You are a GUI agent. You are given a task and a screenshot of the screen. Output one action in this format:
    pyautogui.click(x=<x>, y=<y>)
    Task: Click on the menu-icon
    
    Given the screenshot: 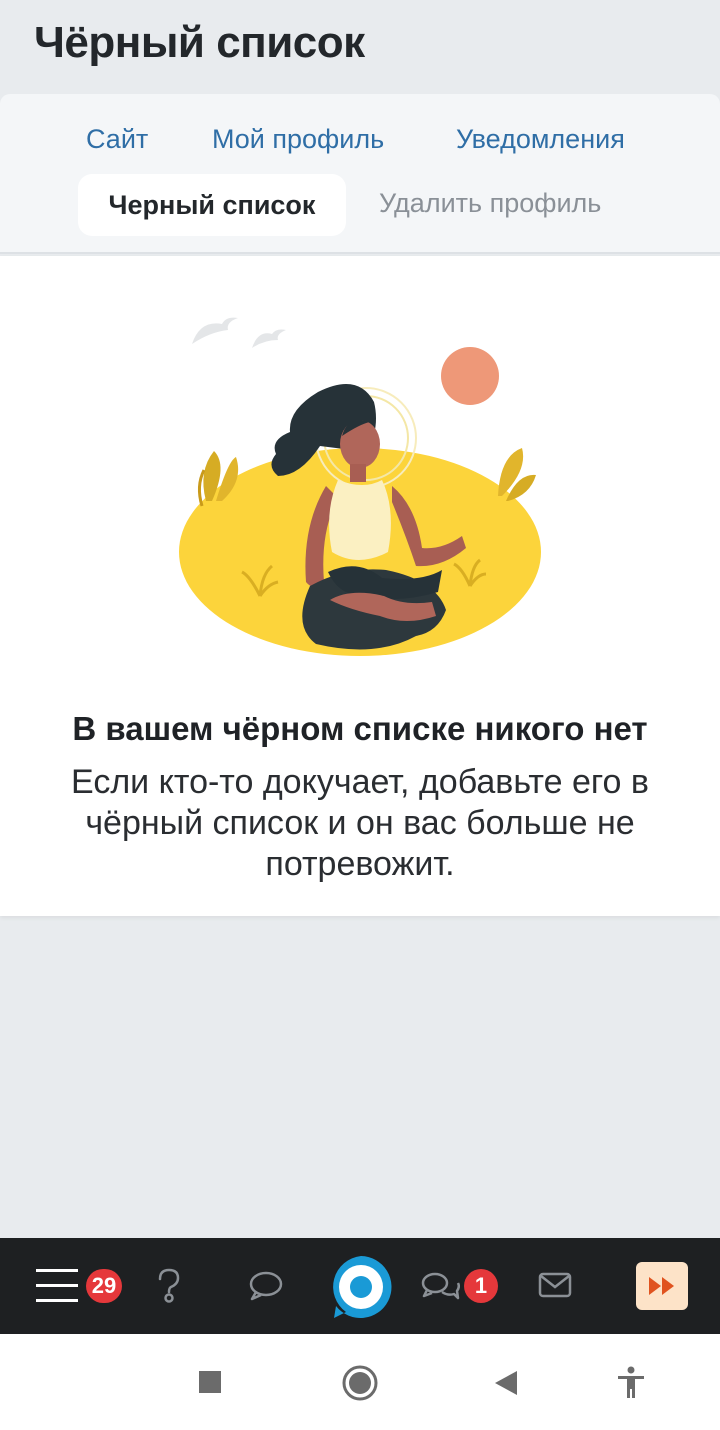 What is the action you would take?
    pyautogui.click(x=57, y=1286)
    